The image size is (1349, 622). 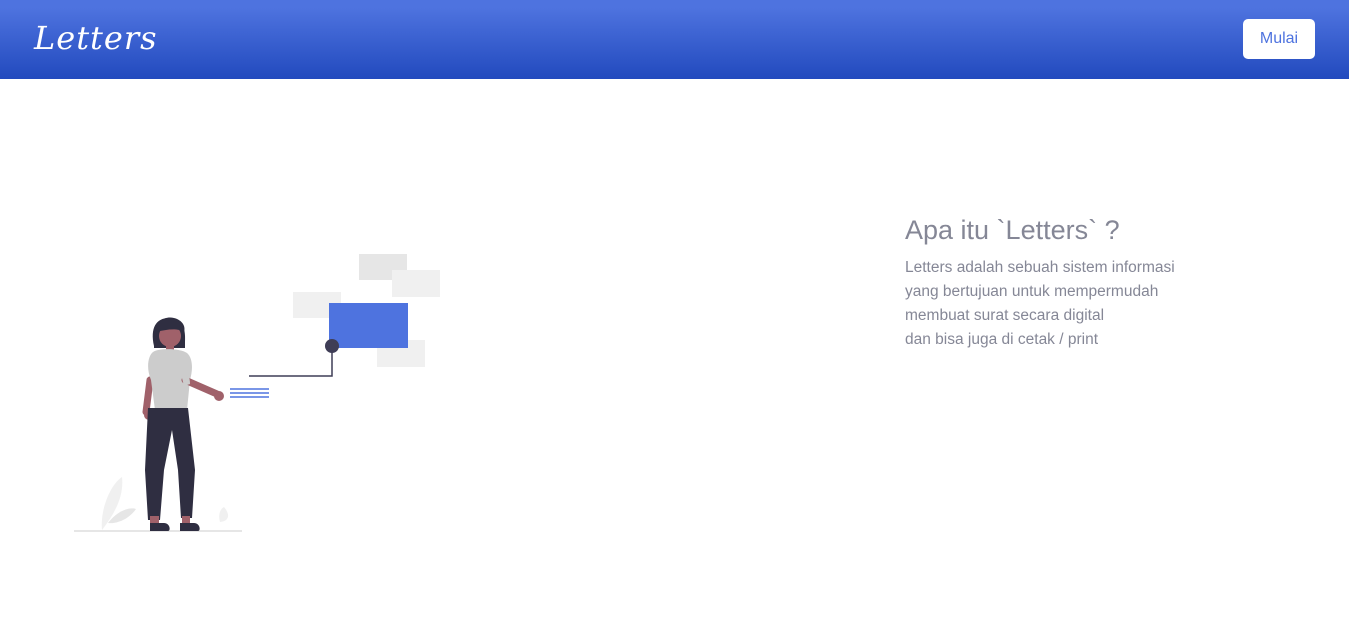 What do you see at coordinates (96, 38) in the screenshot?
I see `brand-logo: Letters` at bounding box center [96, 38].